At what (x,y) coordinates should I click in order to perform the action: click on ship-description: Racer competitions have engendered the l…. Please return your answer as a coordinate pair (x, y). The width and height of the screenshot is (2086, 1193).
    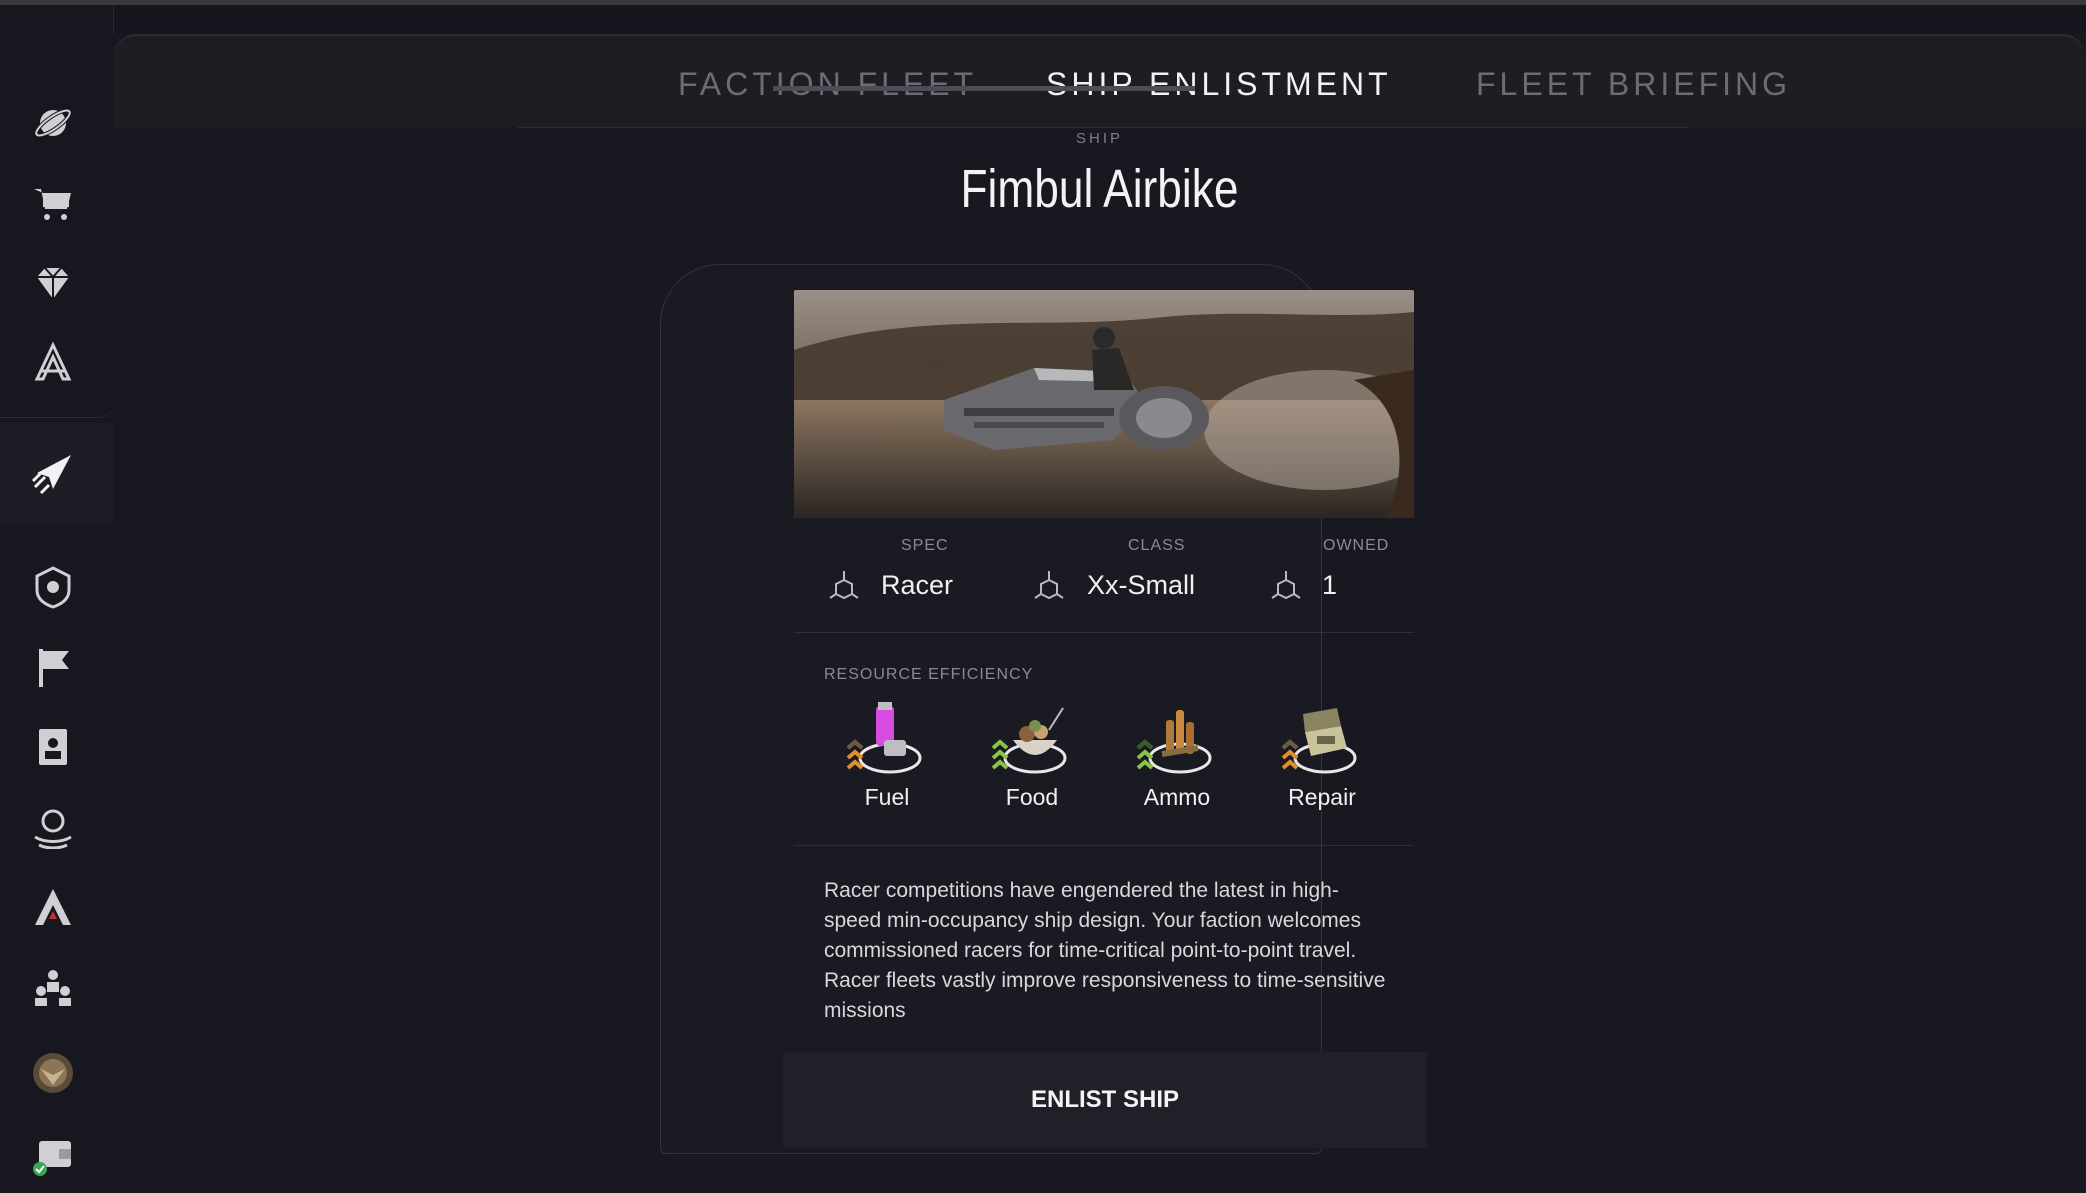
    Looking at the image, I should click on (1105, 950).